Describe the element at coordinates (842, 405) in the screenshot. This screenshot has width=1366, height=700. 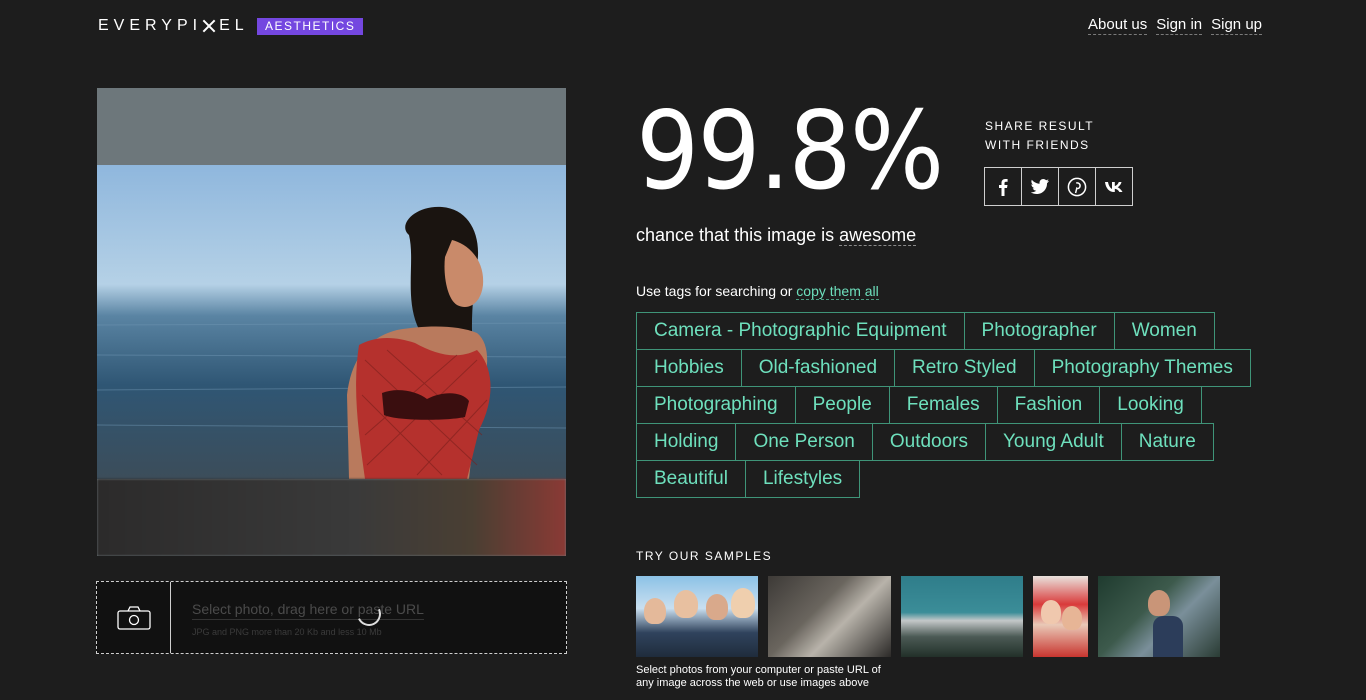
I see `tag: People` at that location.